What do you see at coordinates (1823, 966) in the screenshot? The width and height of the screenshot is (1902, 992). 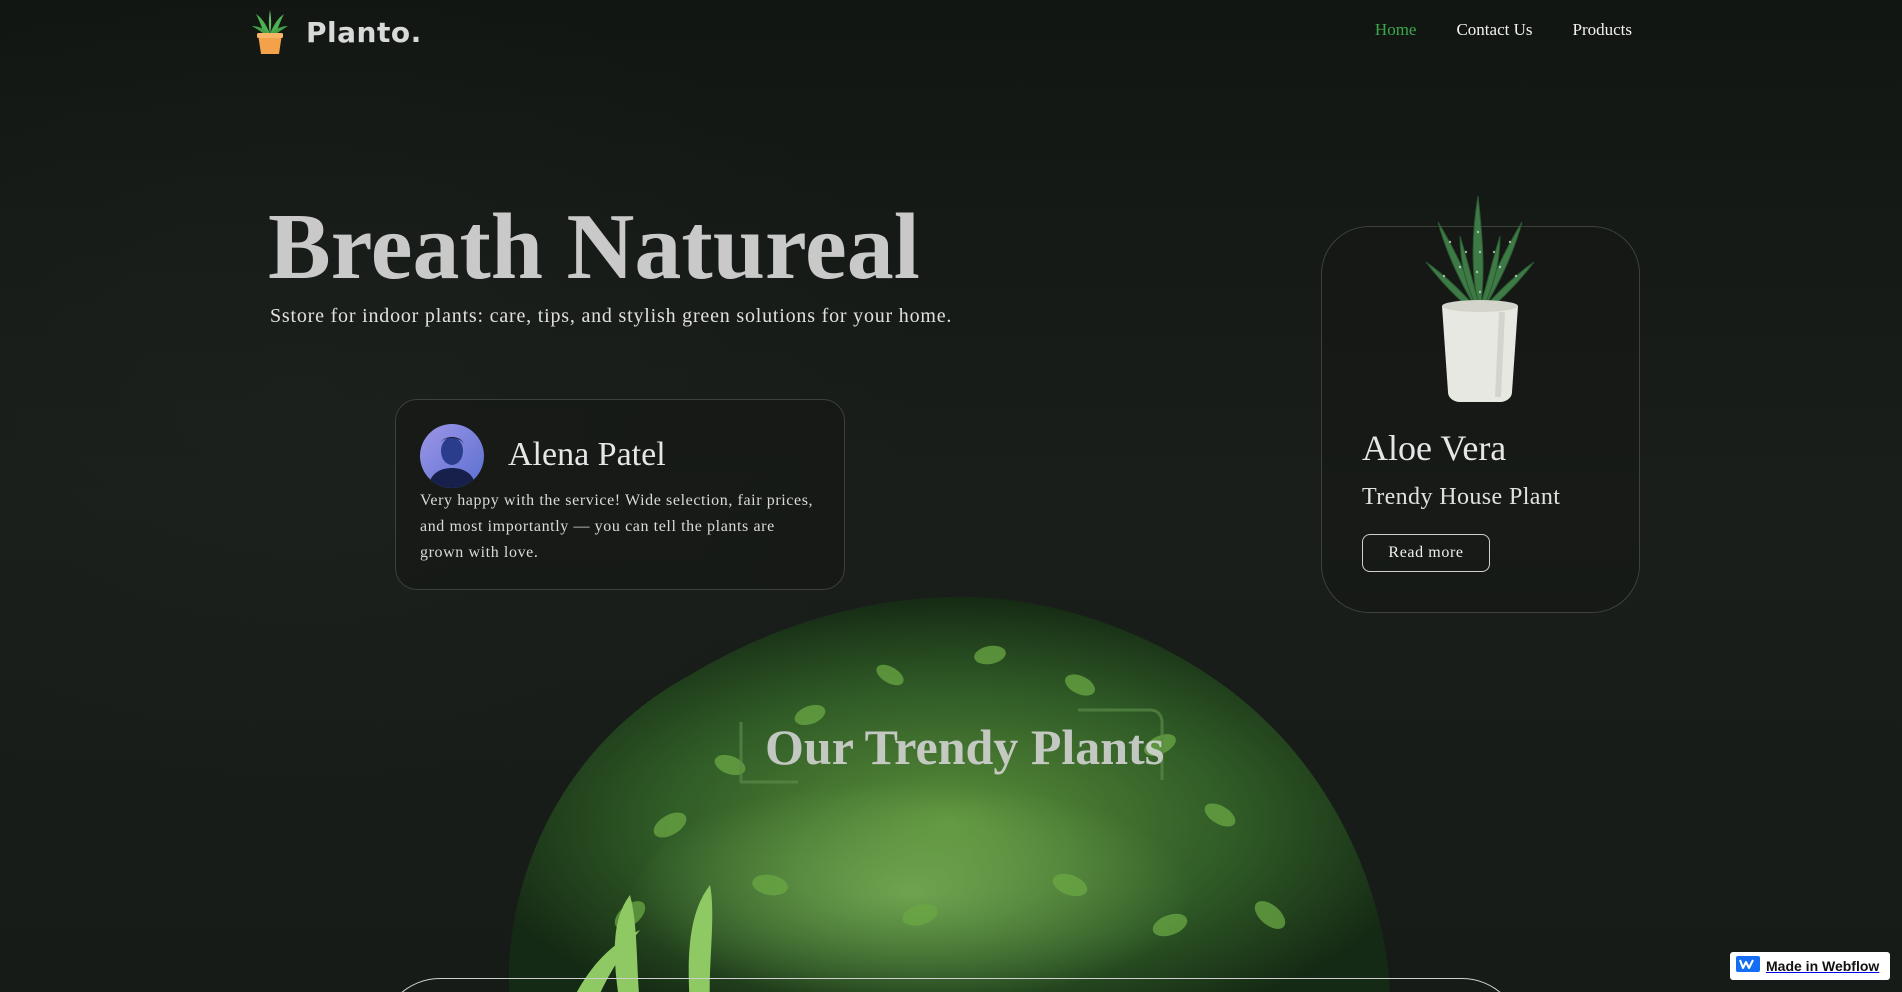 I see `webflow-badge-label: Made in Webflow` at bounding box center [1823, 966].